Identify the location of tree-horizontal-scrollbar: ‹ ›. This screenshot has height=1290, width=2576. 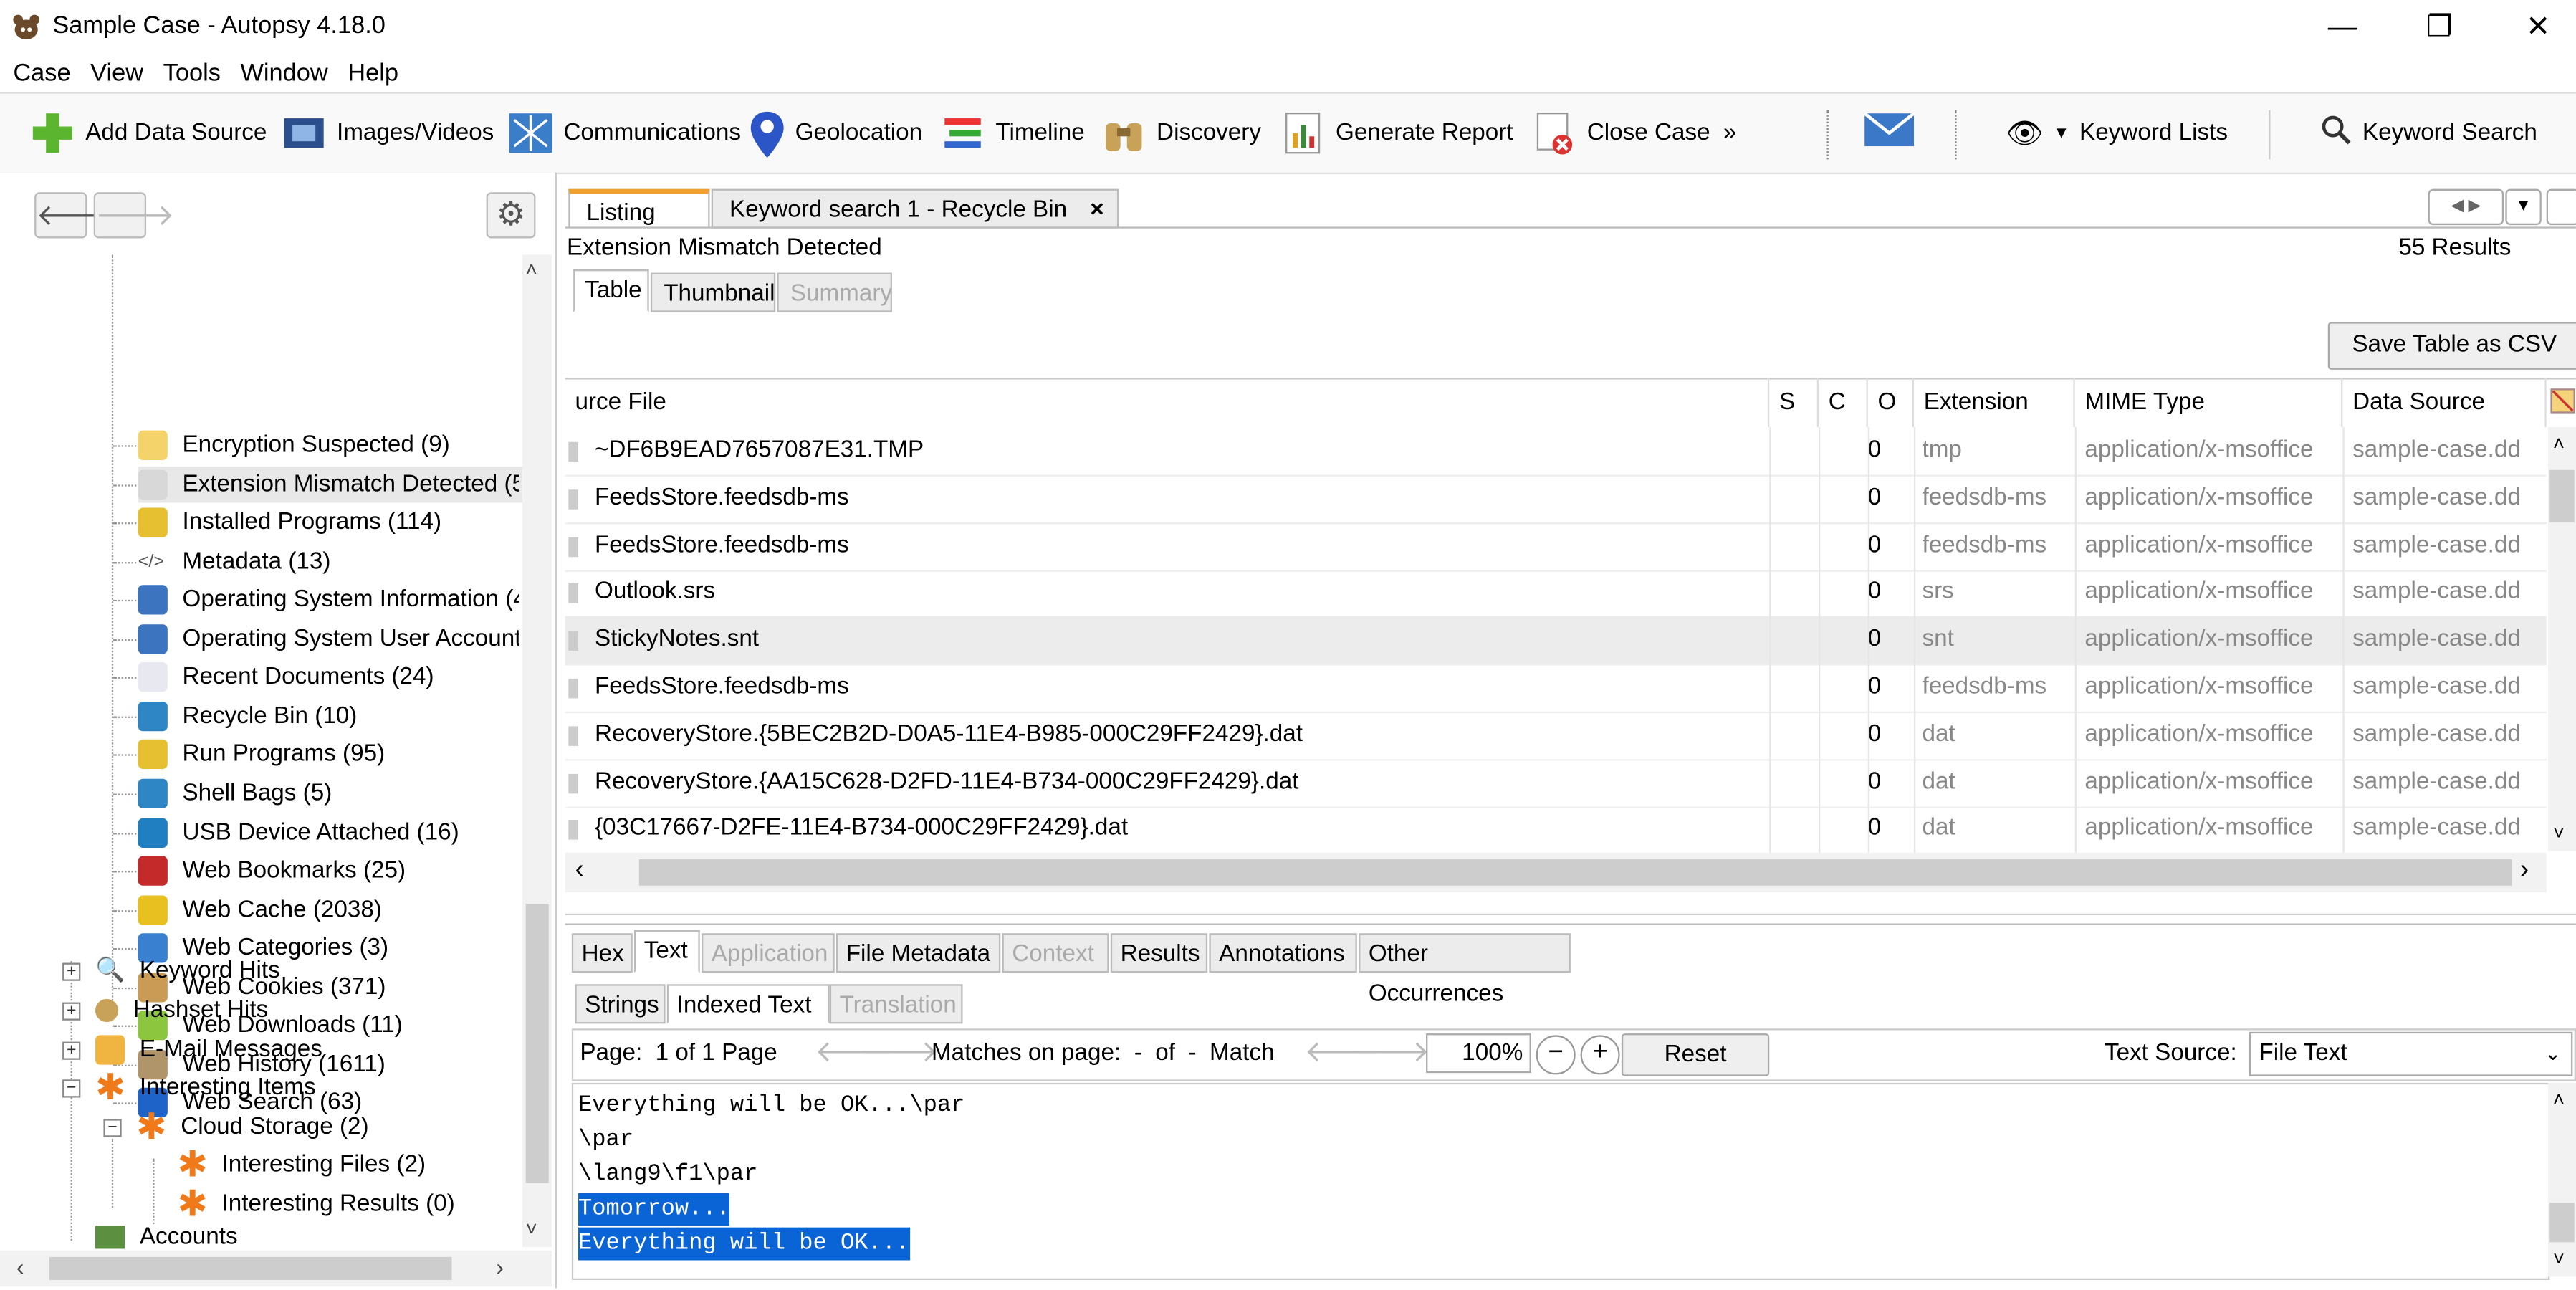
(276, 1268).